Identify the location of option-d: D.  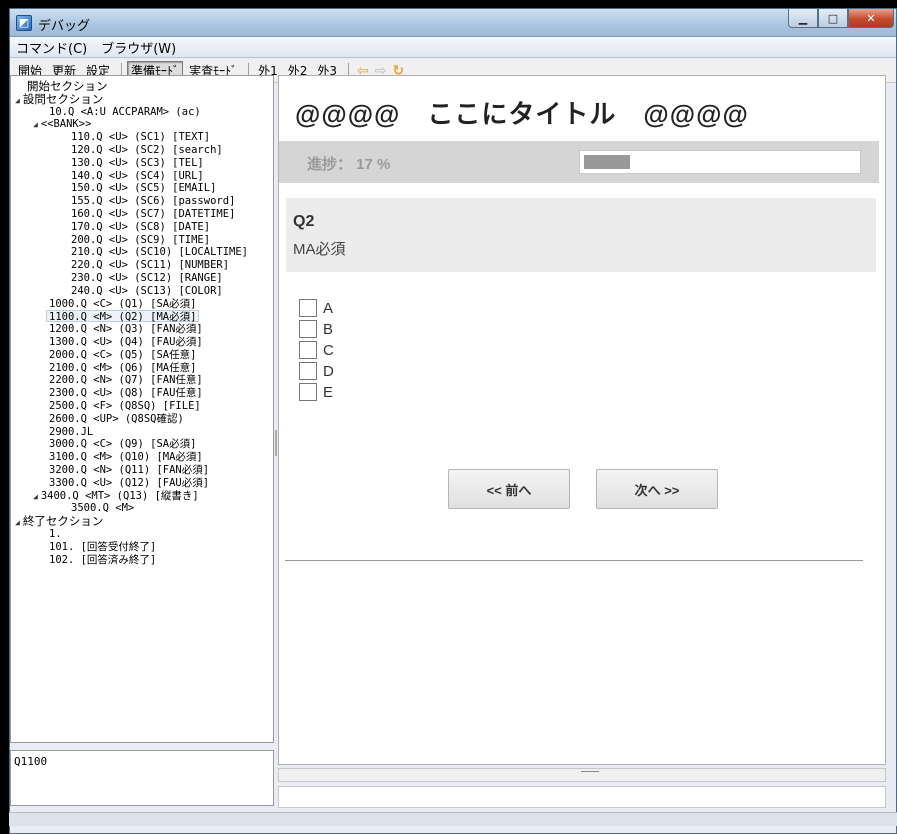
(316, 371).